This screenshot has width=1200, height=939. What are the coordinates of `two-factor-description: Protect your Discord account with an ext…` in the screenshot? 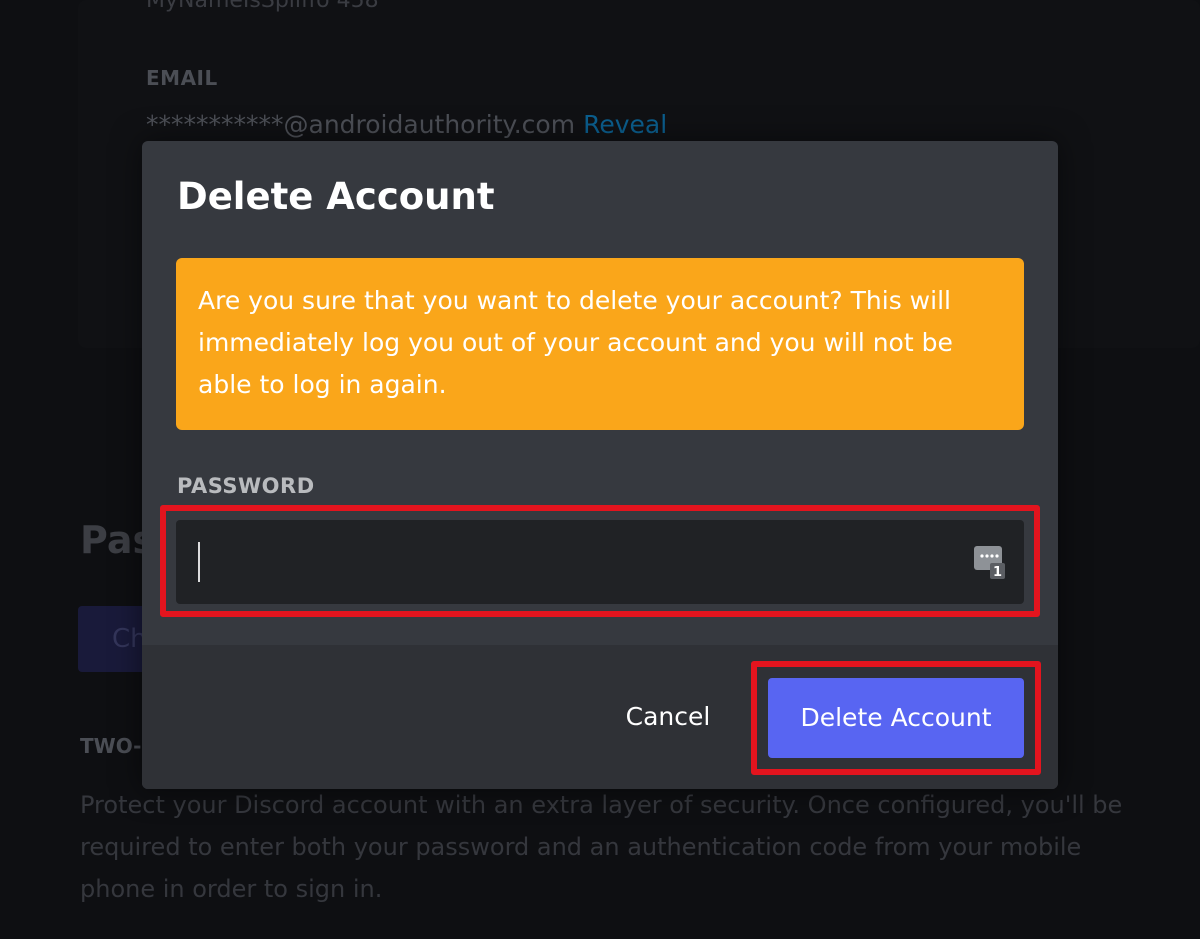 It's located at (601, 847).